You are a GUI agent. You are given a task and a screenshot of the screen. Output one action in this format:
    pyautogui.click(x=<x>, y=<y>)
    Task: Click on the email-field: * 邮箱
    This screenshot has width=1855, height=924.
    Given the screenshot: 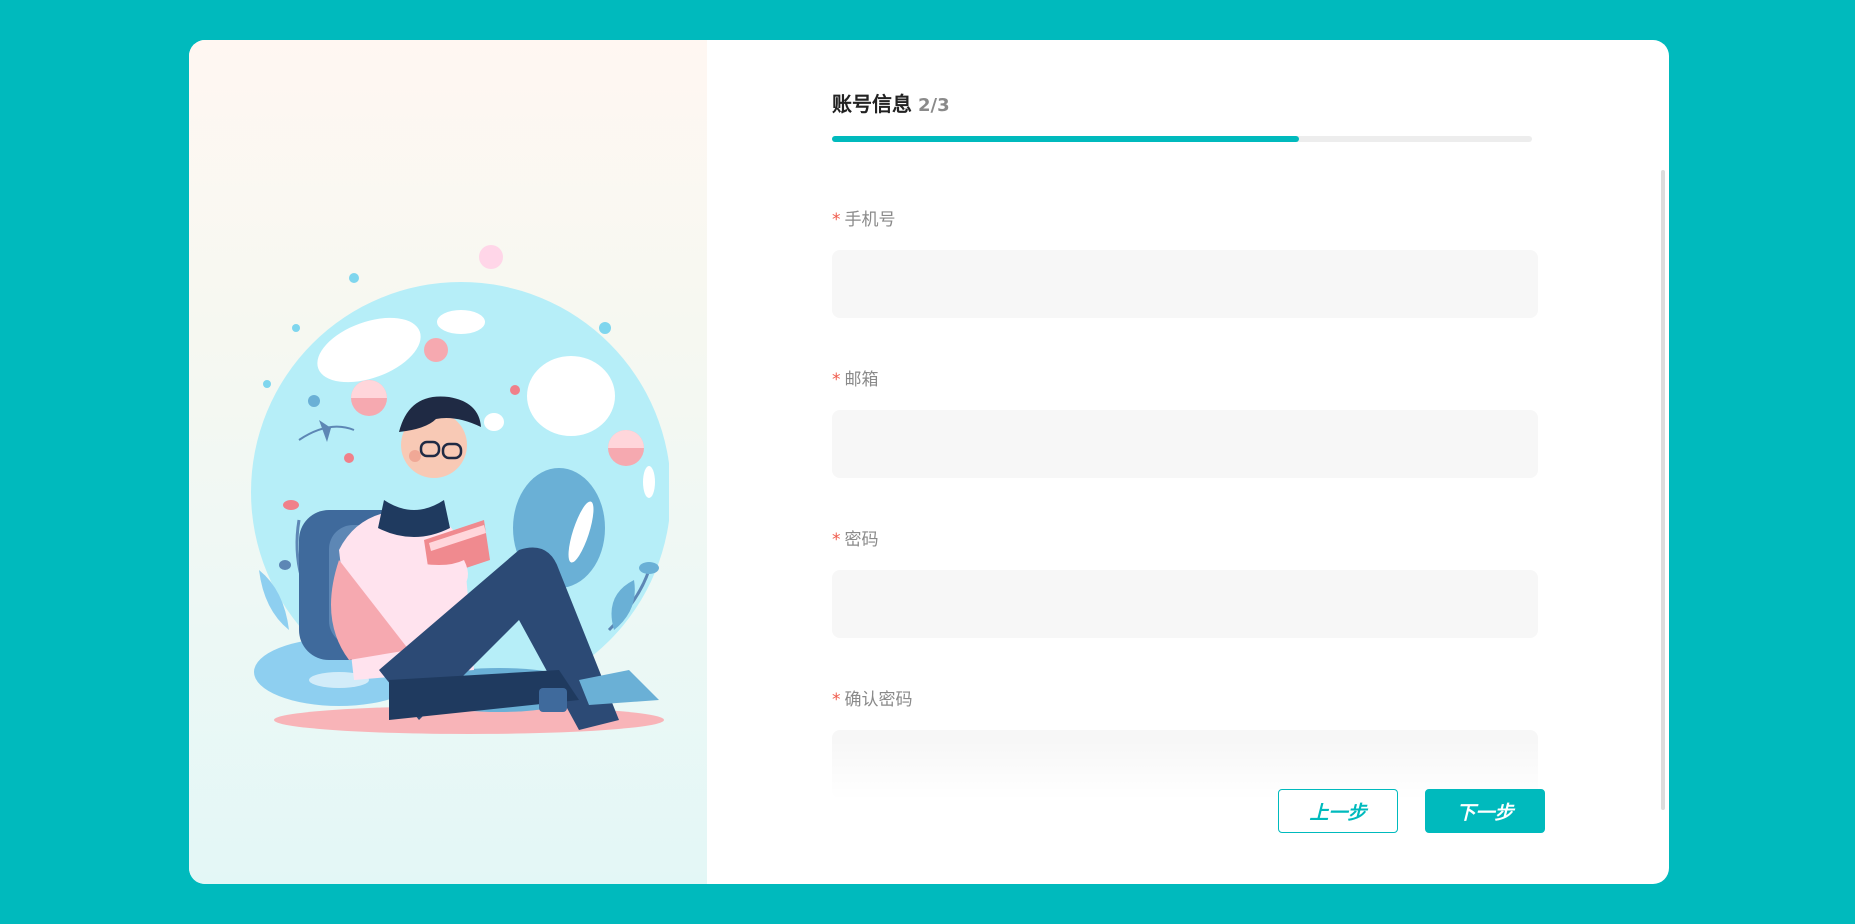 What is the action you would take?
    pyautogui.click(x=1185, y=423)
    